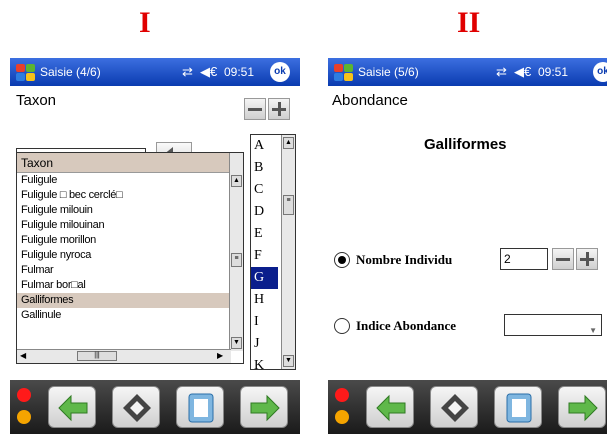  Describe the element at coordinates (587, 259) in the screenshot. I see `increment-button` at that location.